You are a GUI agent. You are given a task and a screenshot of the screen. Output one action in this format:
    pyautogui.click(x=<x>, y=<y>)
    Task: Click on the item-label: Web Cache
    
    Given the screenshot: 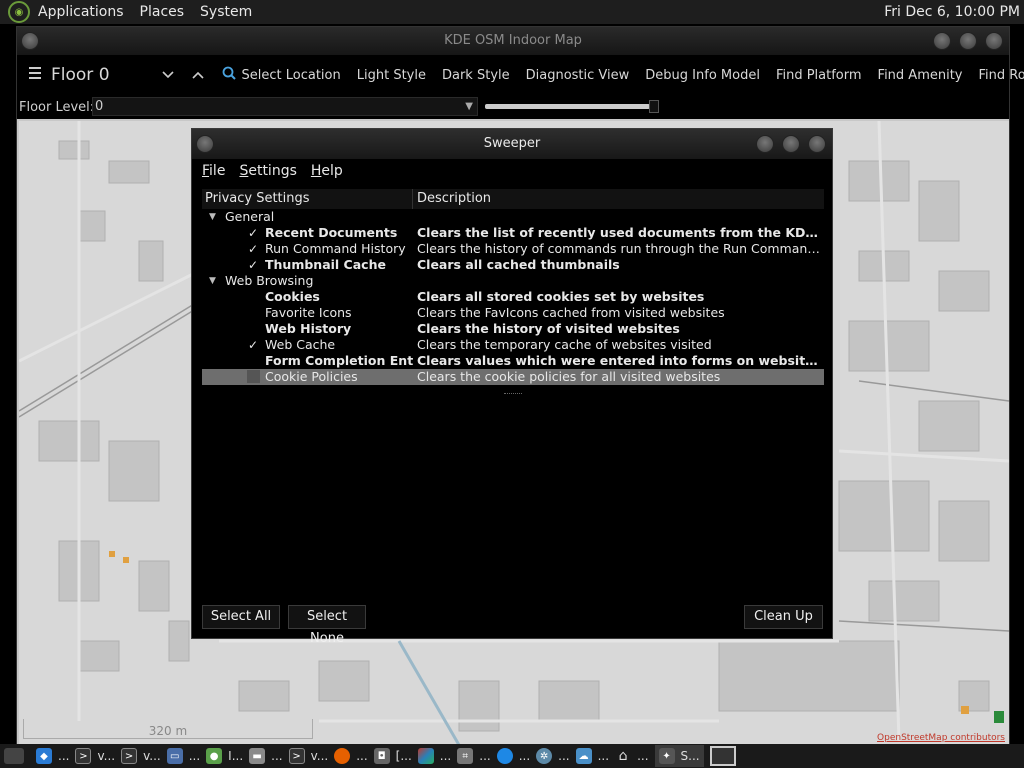 What is the action you would take?
    pyautogui.click(x=300, y=344)
    